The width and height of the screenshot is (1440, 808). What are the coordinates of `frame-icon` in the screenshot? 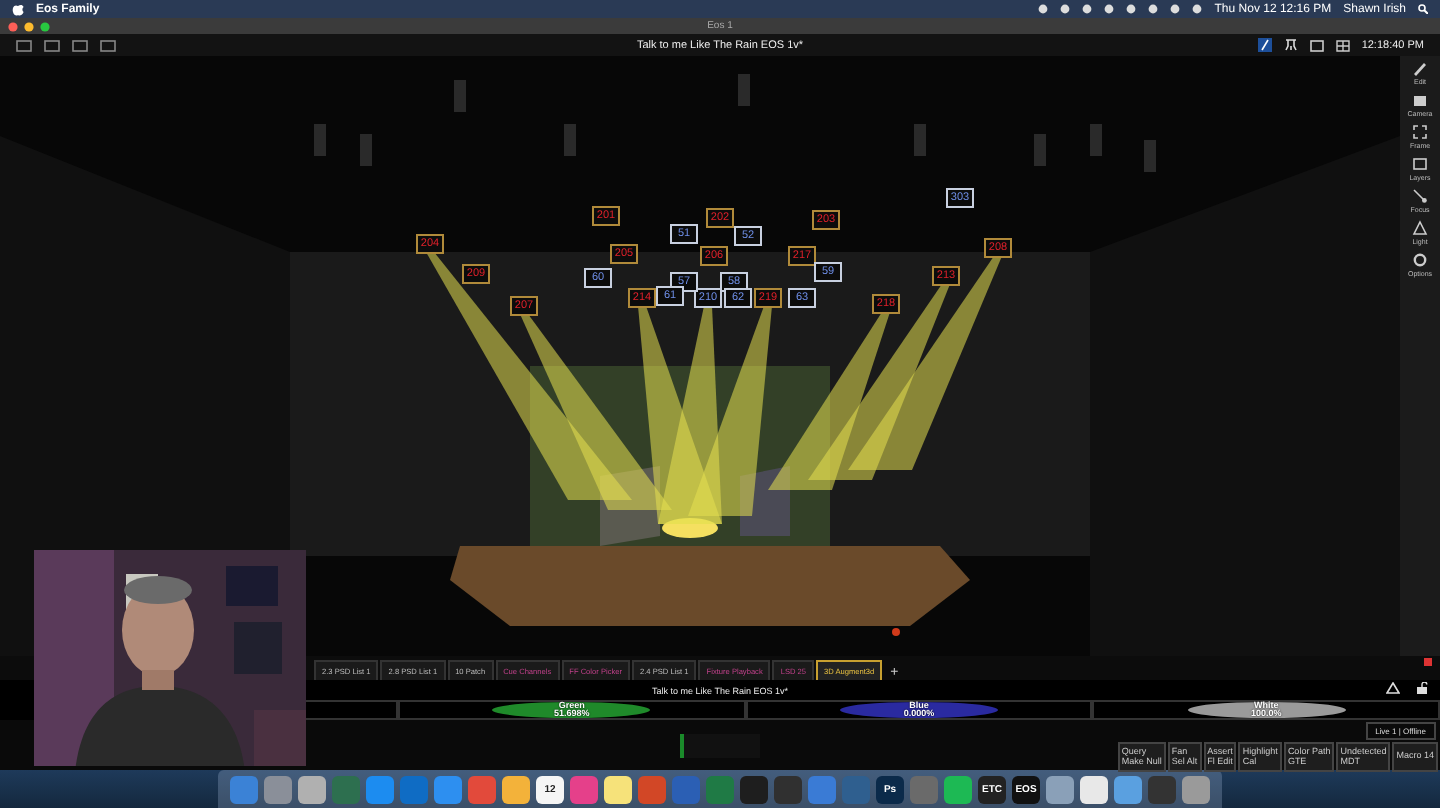 It's located at (1420, 132).